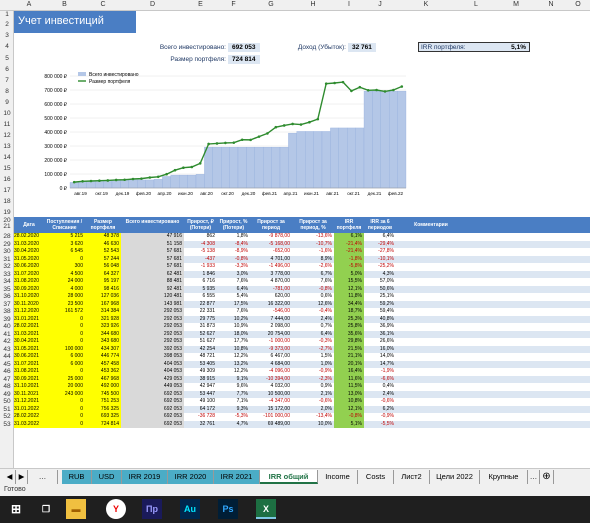  I want to click on cell-date: 30.04.2021, so click(29, 342).